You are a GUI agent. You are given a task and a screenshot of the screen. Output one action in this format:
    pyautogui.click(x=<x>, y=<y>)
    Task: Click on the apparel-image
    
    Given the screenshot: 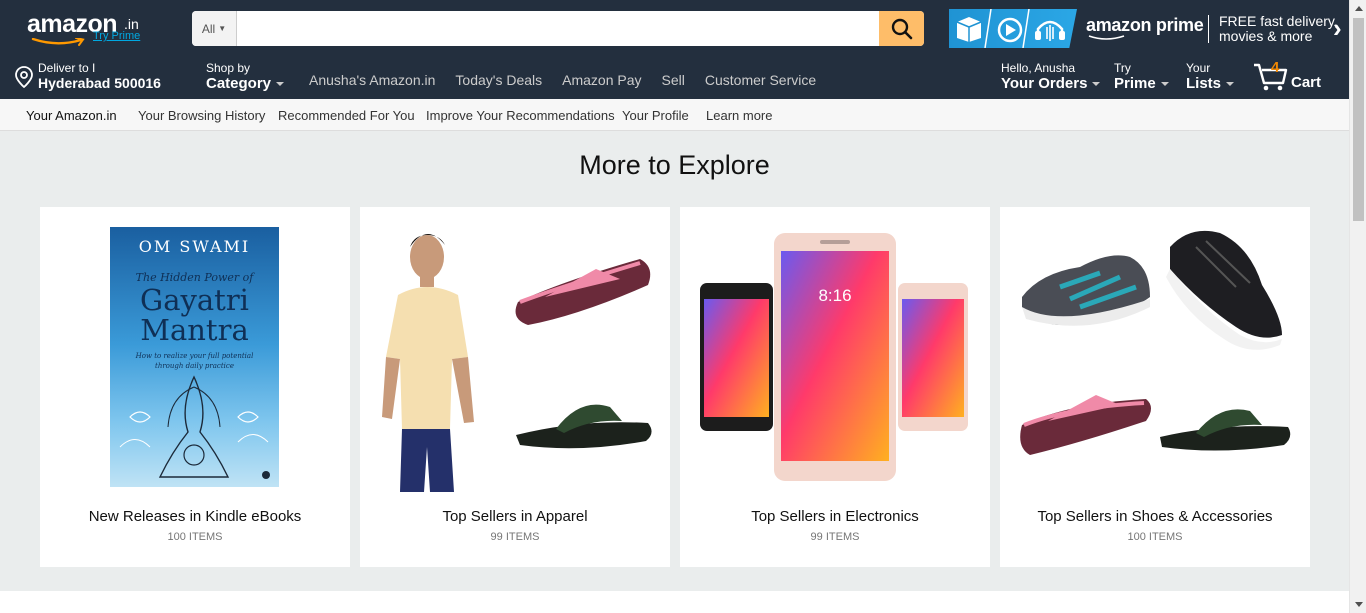 What is the action you would take?
    pyautogui.click(x=515, y=352)
    